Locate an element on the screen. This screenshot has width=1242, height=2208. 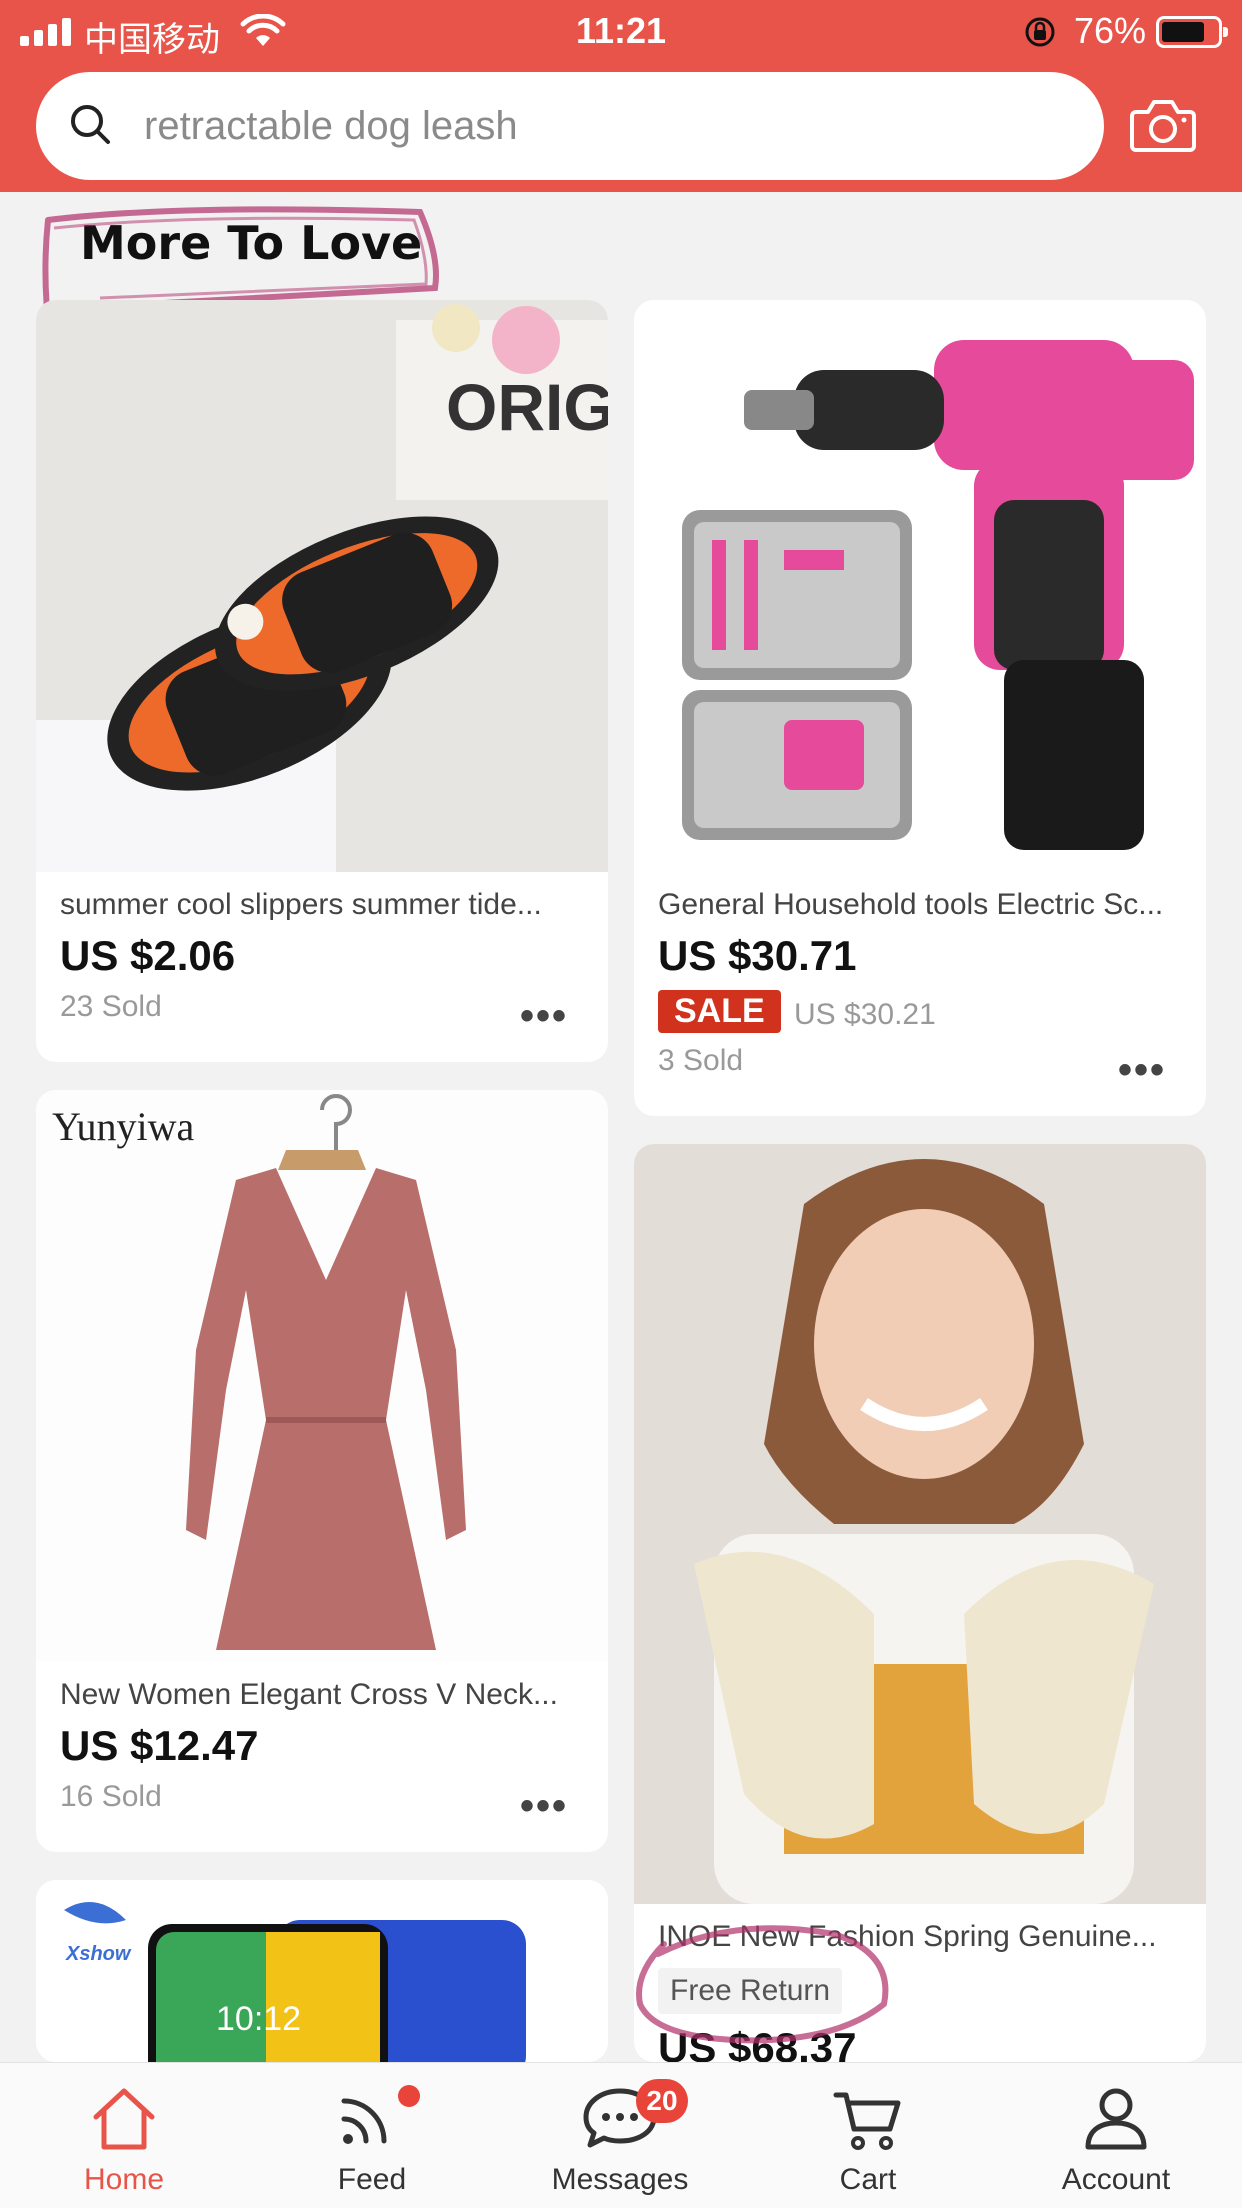
brand-label: Yunyiwa is located at coordinates (123, 1126).